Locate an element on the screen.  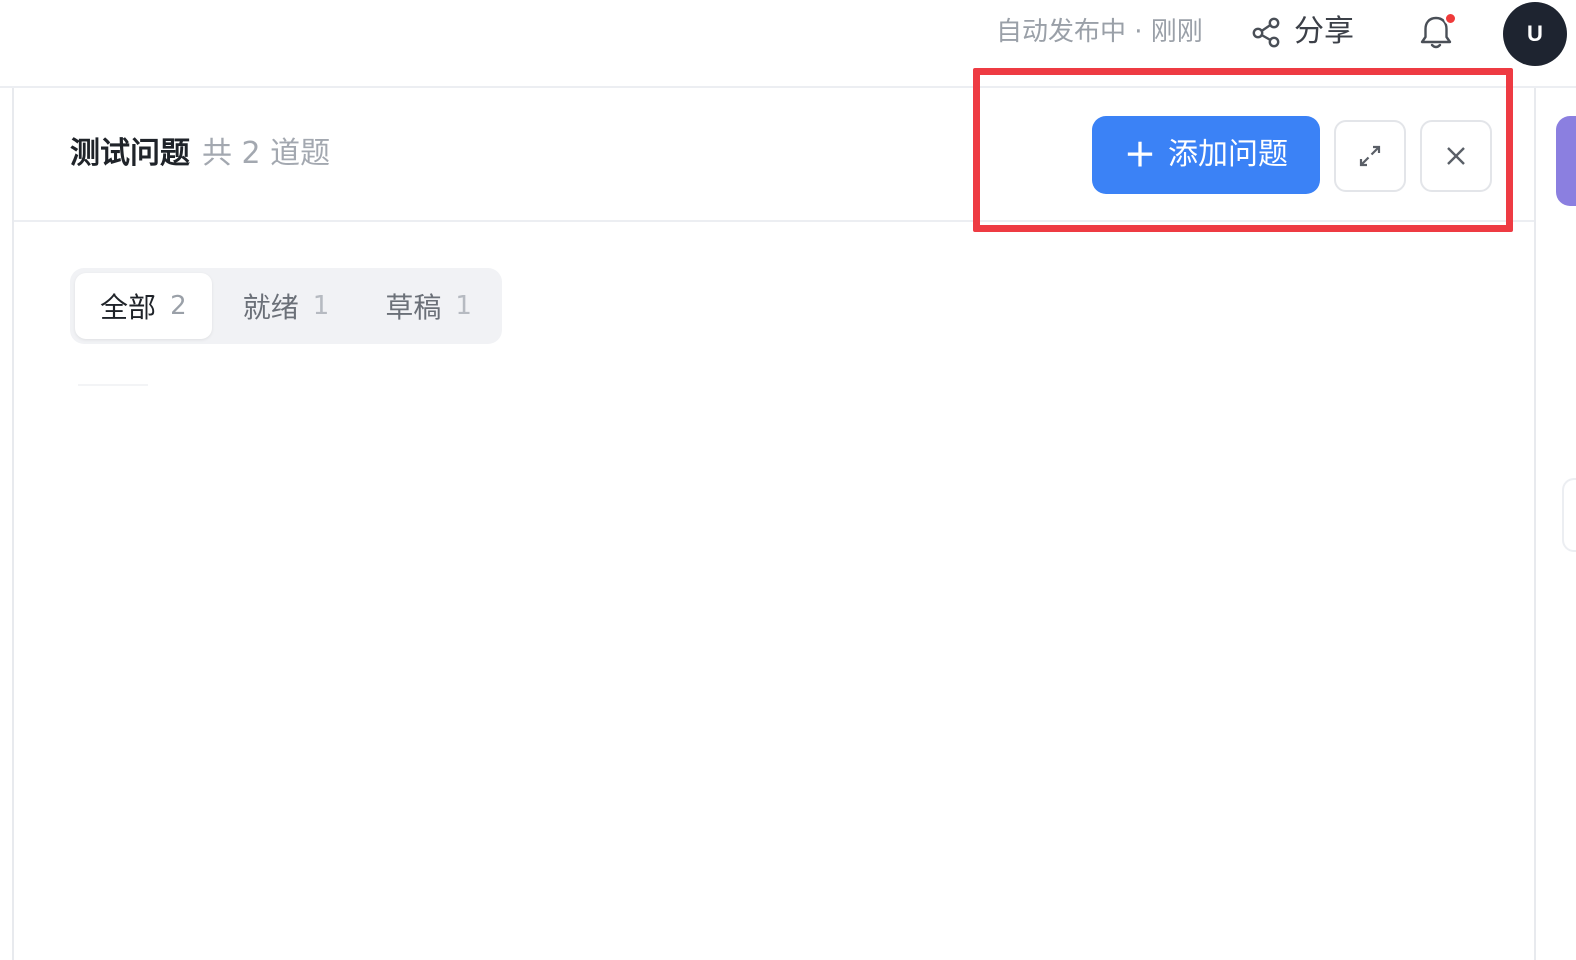
tab-label: 就绪 is located at coordinates (270, 307).